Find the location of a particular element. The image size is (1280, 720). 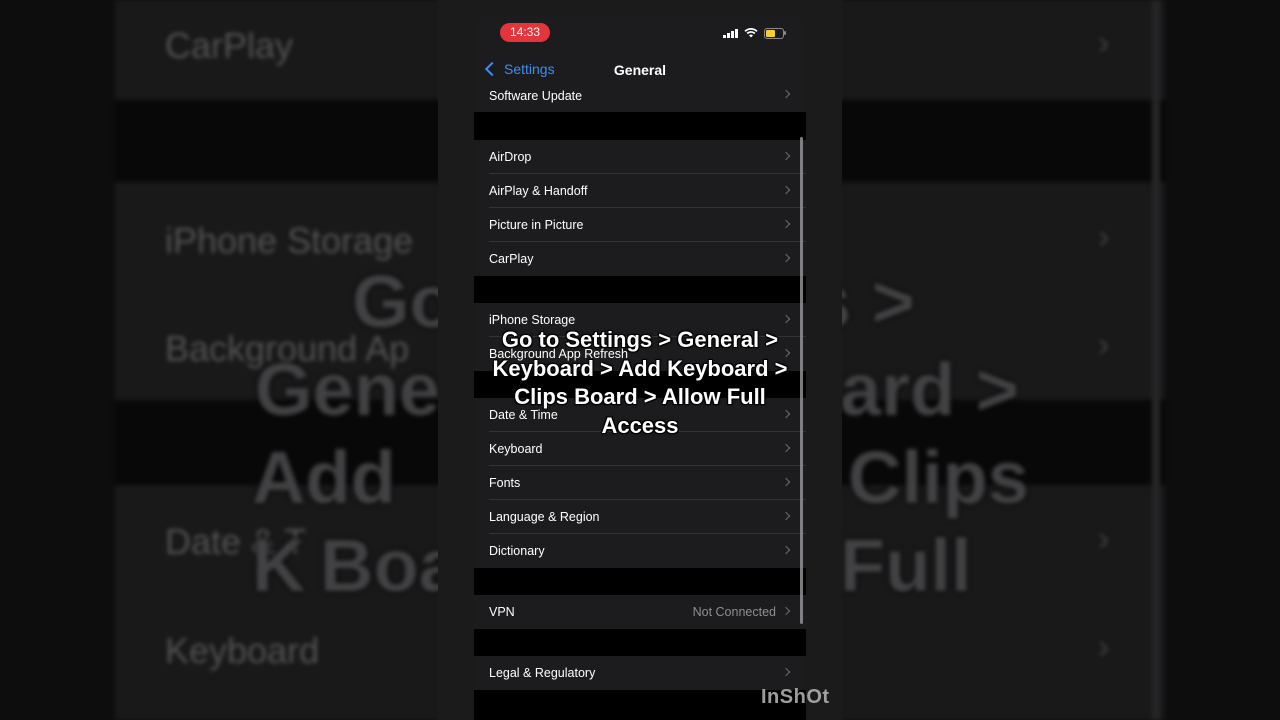

status-time: 14:33 is located at coordinates (525, 32).